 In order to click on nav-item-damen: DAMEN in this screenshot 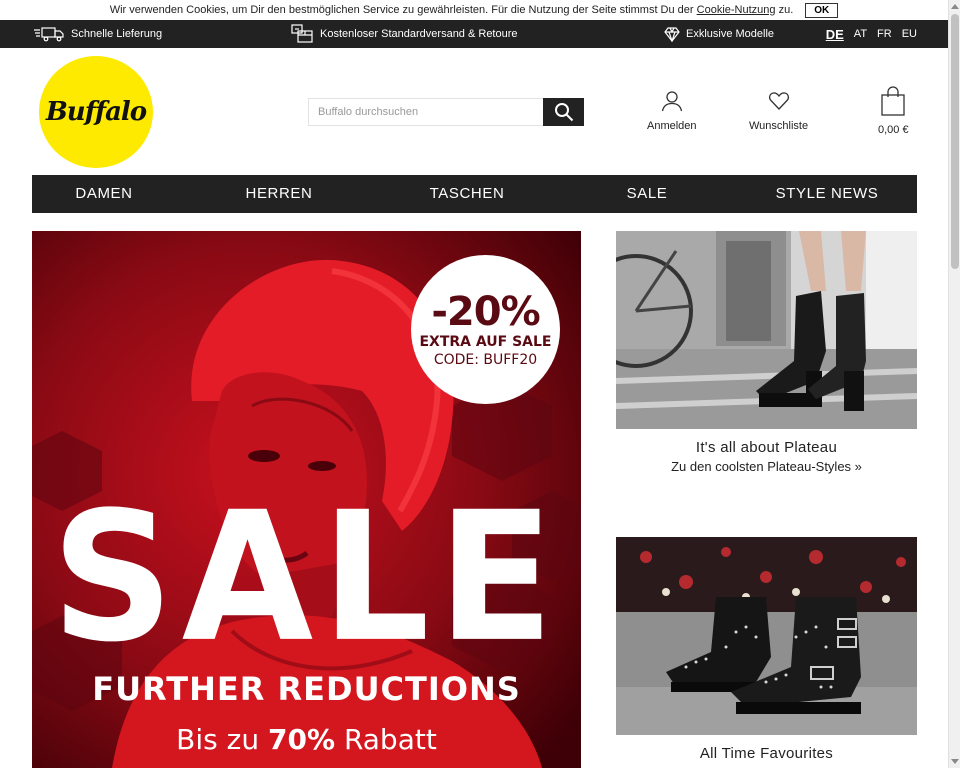, I will do `click(103, 194)`.